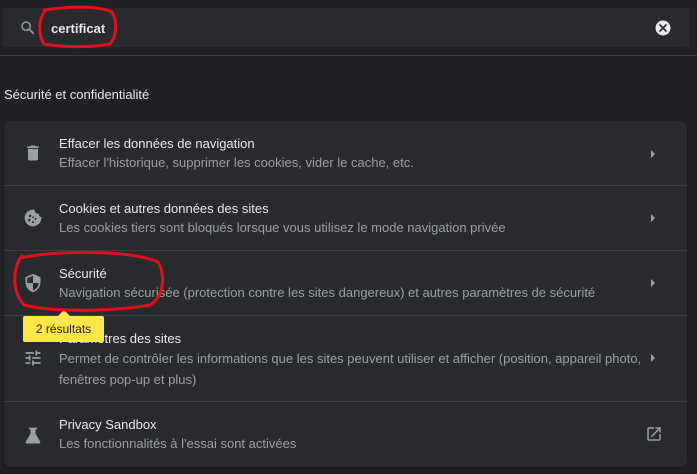  I want to click on search-bar, so click(346, 27).